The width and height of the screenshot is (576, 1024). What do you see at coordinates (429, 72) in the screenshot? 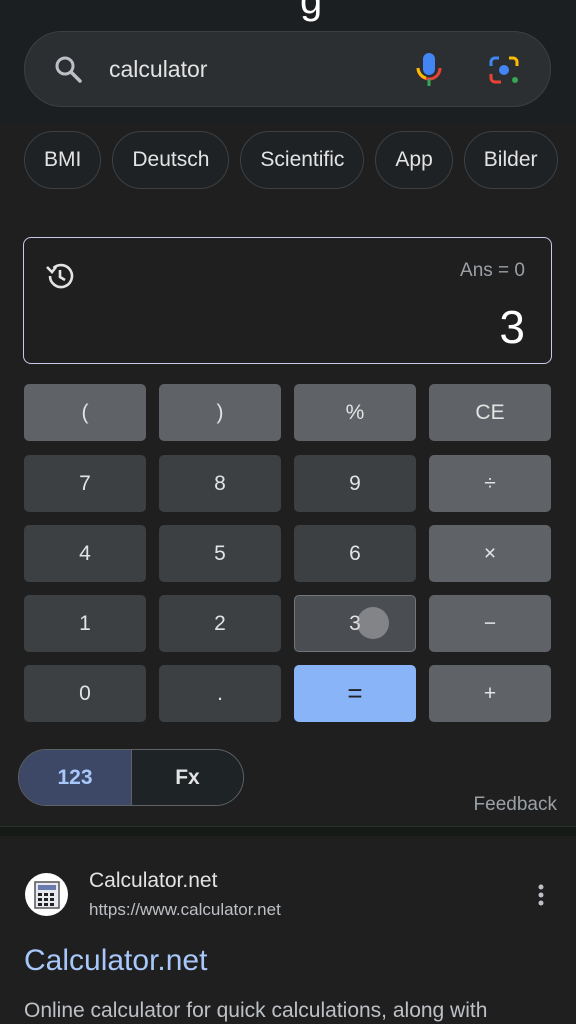
I see `microphone-icon` at bounding box center [429, 72].